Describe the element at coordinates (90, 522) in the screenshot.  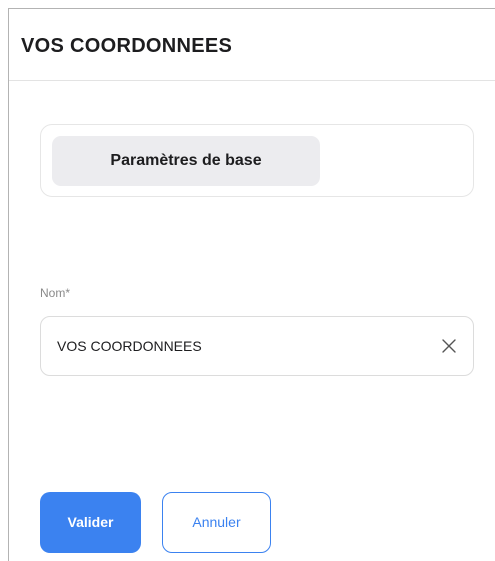
I see `validate-button: Valider` at that location.